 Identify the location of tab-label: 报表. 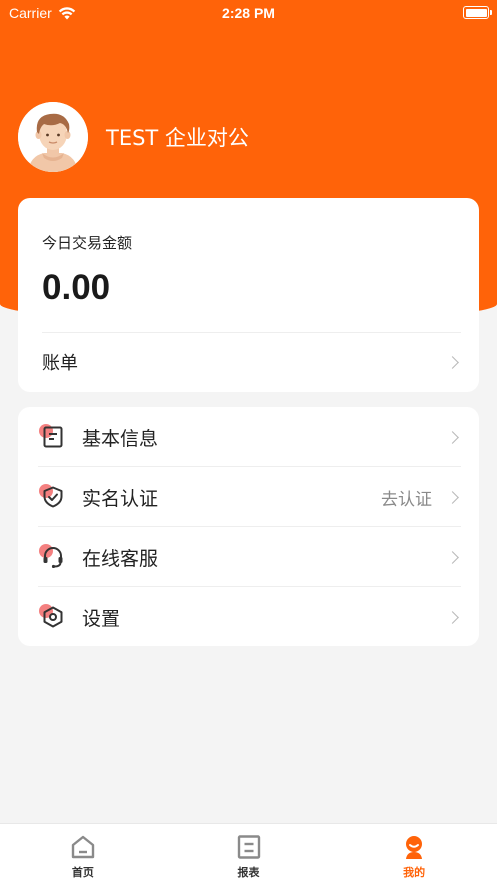
(248, 872).